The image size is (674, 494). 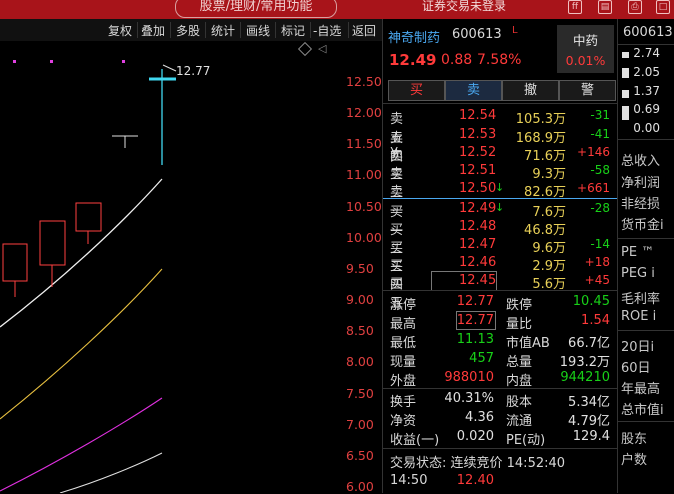 What do you see at coordinates (364, 30) in the screenshot?
I see `toolbar-back-button: 返回` at bounding box center [364, 30].